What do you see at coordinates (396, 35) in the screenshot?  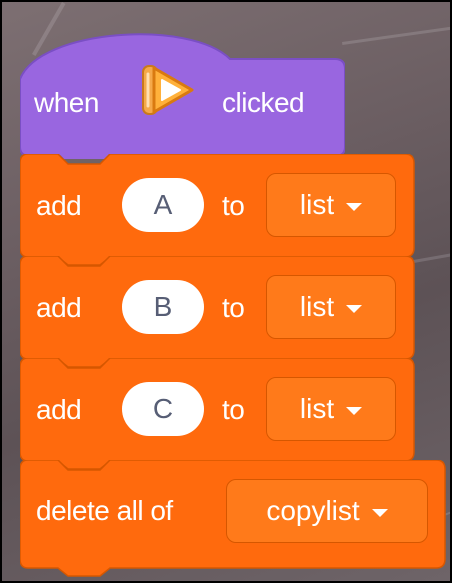 I see `background-streak` at bounding box center [396, 35].